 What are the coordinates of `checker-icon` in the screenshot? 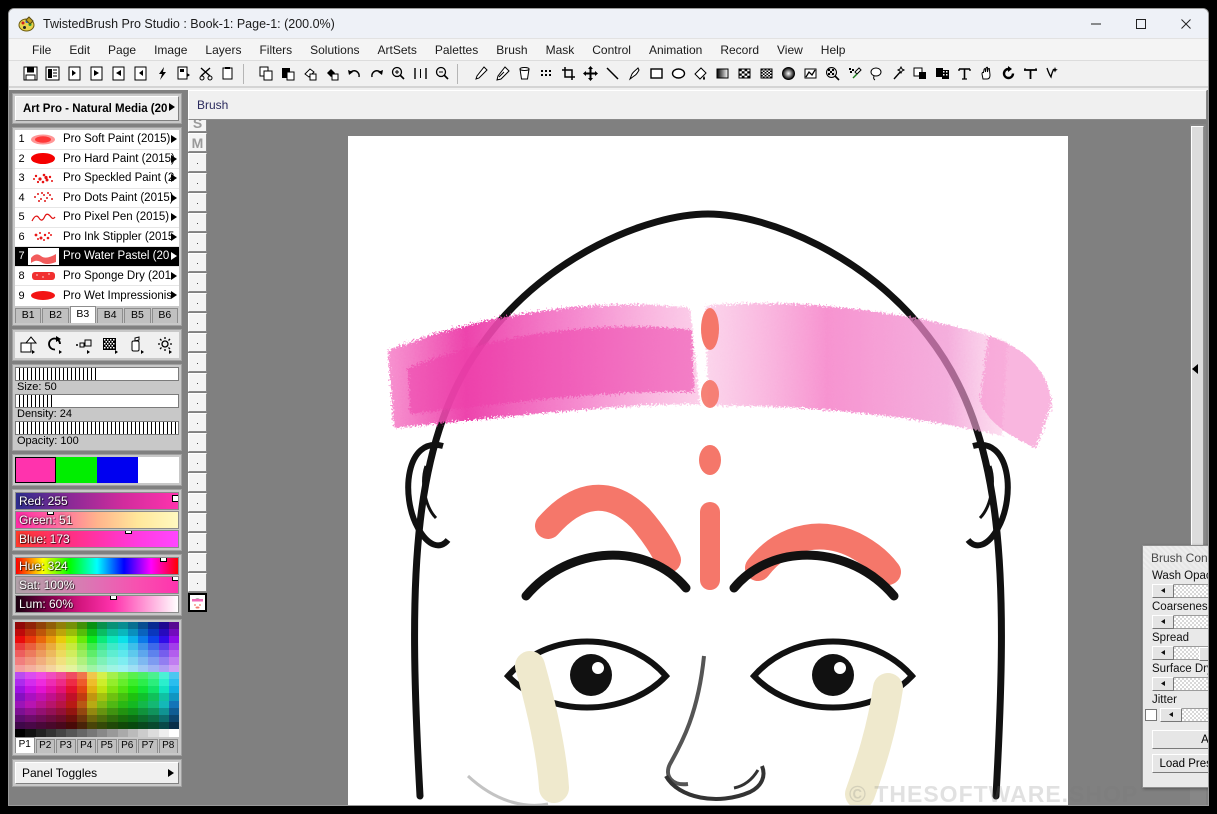 It's located at (744, 74).